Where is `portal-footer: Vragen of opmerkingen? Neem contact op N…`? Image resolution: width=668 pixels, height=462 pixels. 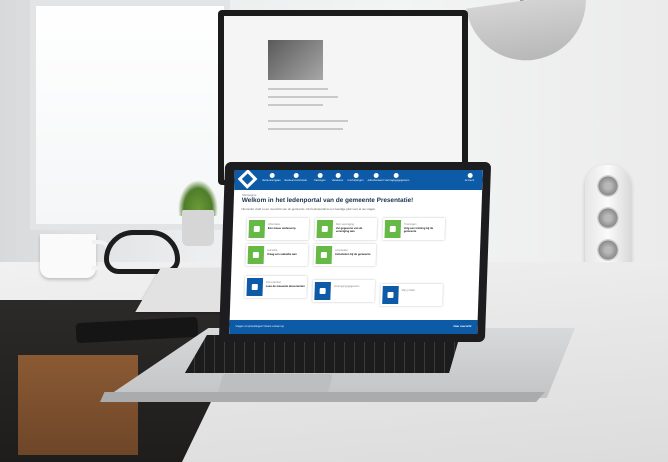
portal-footer: Vragen of opmerkingen? Neem contact op N… is located at coordinates (353, 327).